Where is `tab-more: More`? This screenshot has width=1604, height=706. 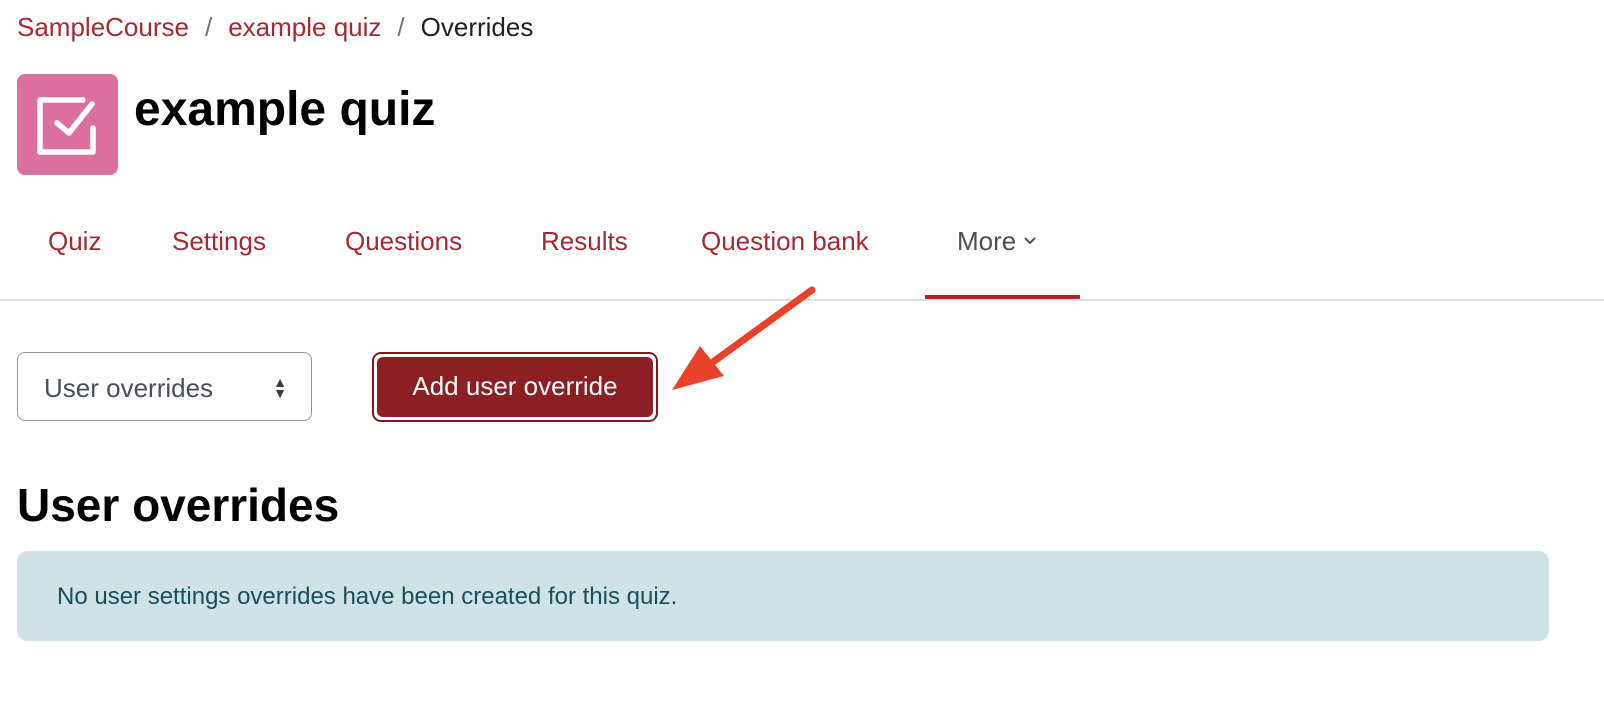
tab-more: More is located at coordinates (997, 241).